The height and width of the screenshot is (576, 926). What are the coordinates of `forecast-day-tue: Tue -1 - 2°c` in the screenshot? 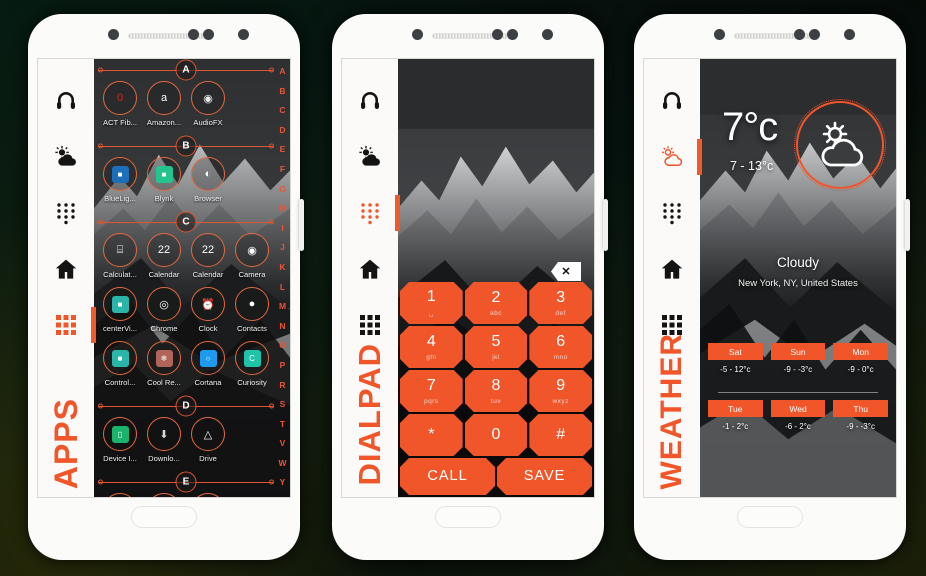 It's located at (735, 415).